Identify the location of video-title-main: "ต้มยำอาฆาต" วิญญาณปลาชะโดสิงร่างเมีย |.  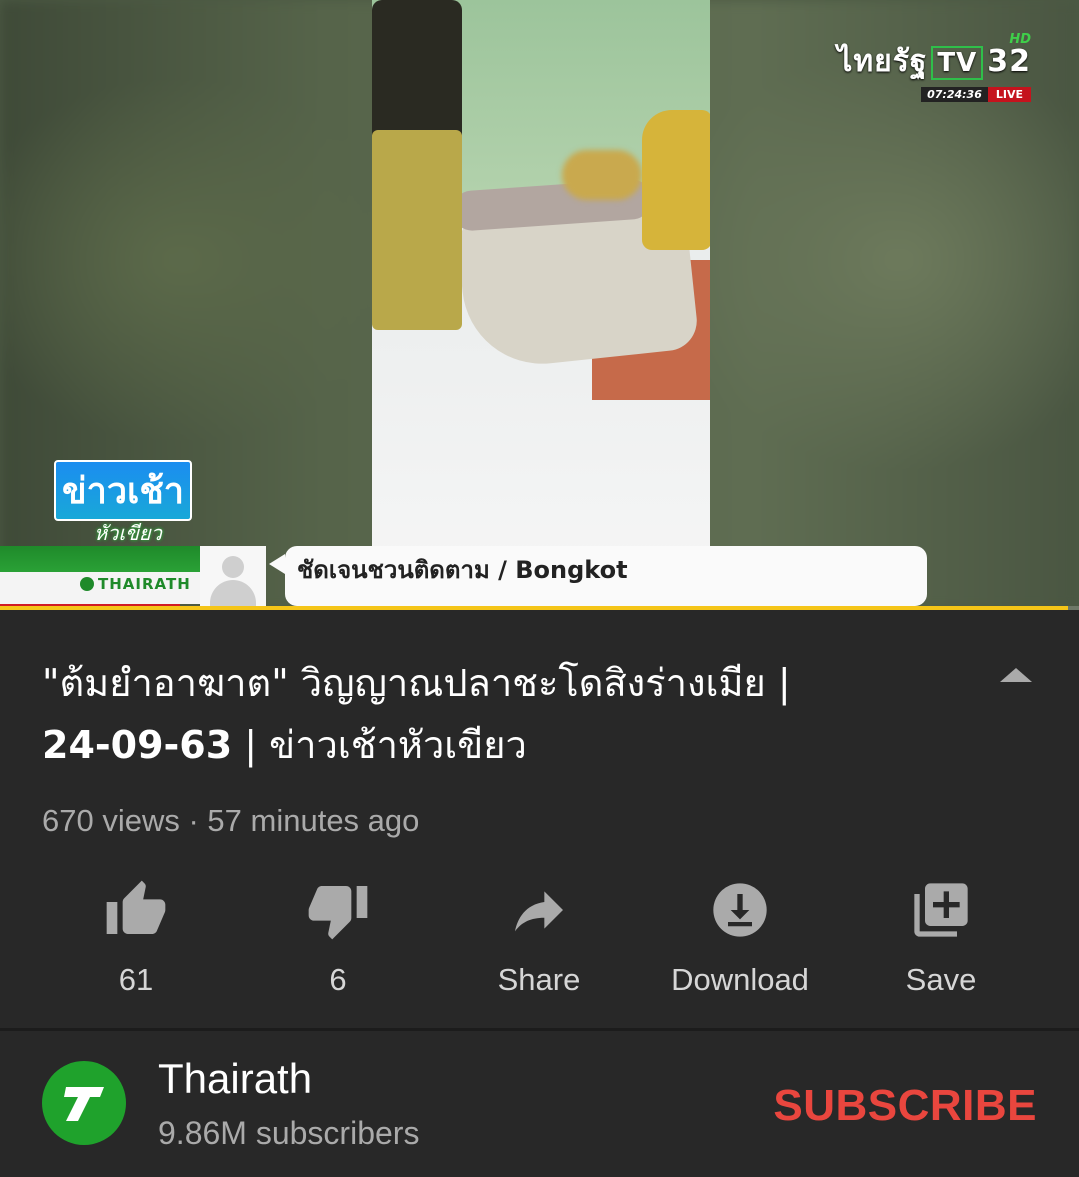
(416, 683).